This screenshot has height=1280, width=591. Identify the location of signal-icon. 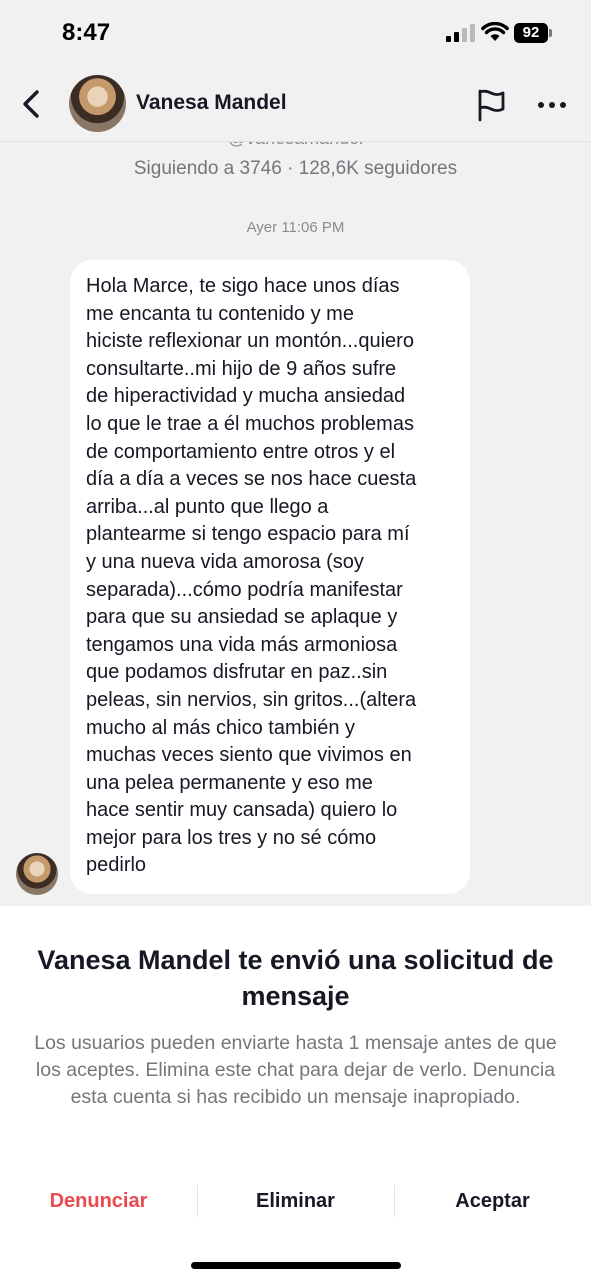
(460, 33).